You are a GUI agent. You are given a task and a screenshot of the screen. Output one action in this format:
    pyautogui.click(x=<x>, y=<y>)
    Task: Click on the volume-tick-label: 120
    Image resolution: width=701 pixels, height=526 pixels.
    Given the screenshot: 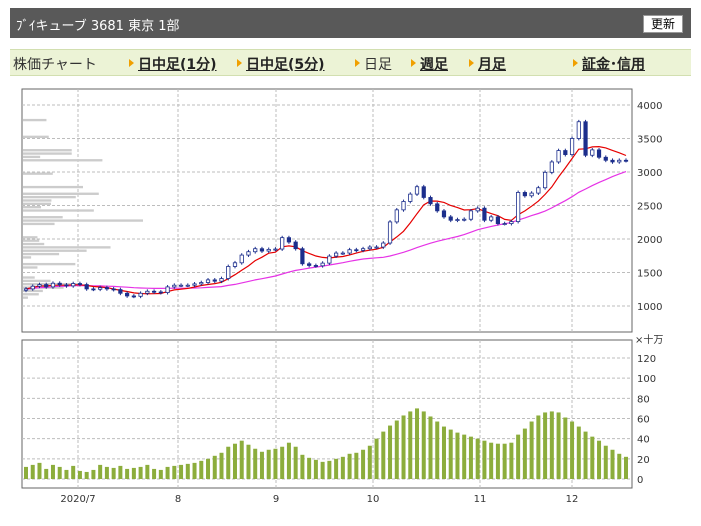 What is the action you would take?
    pyautogui.click(x=646, y=359)
    